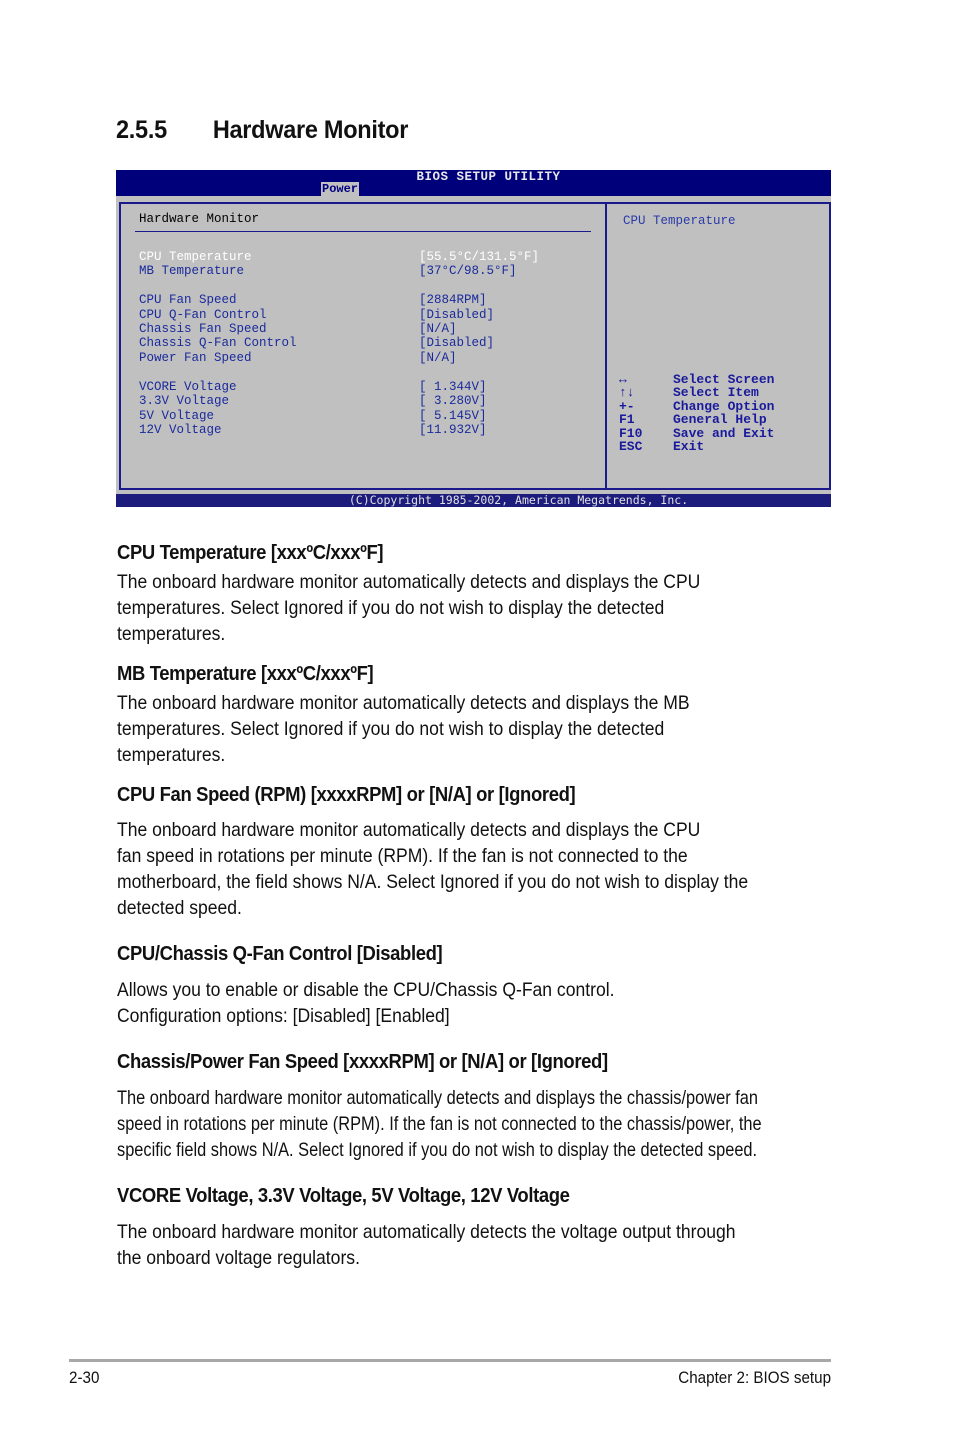  I want to click on item-value: [ 1.344V], so click(453, 387).